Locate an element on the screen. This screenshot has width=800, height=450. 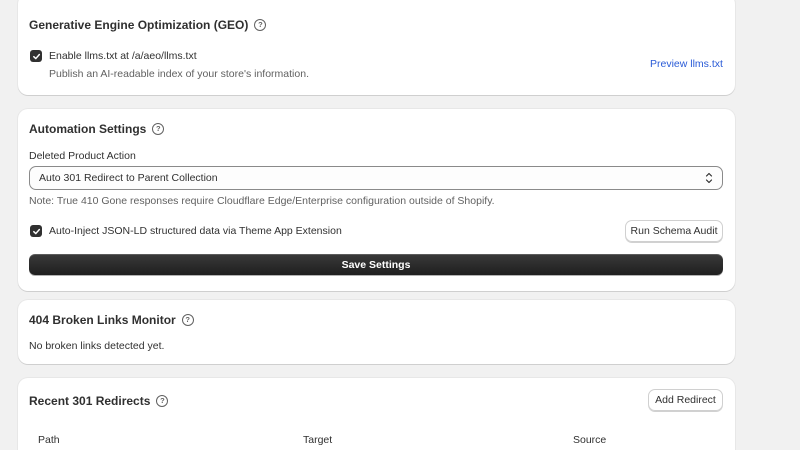
broken-links-title: 404 Broken Links Monitor ? is located at coordinates (111, 320).